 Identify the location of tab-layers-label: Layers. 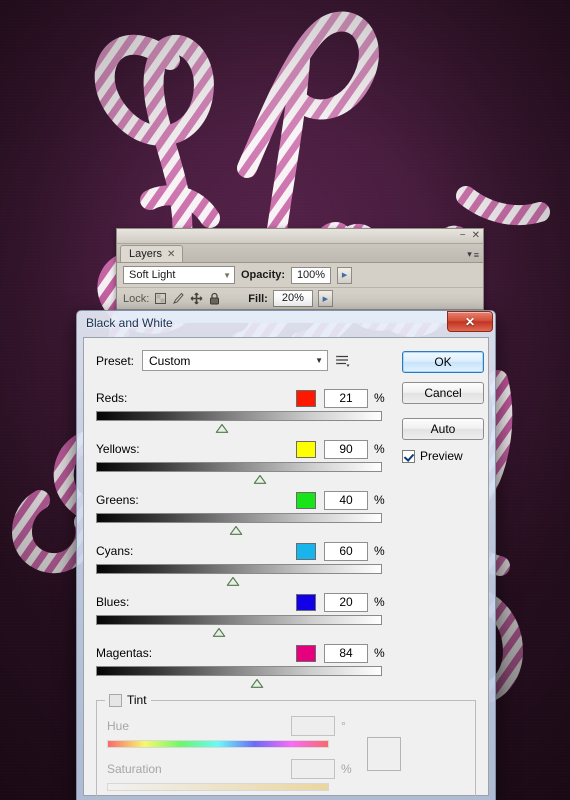
(146, 254).